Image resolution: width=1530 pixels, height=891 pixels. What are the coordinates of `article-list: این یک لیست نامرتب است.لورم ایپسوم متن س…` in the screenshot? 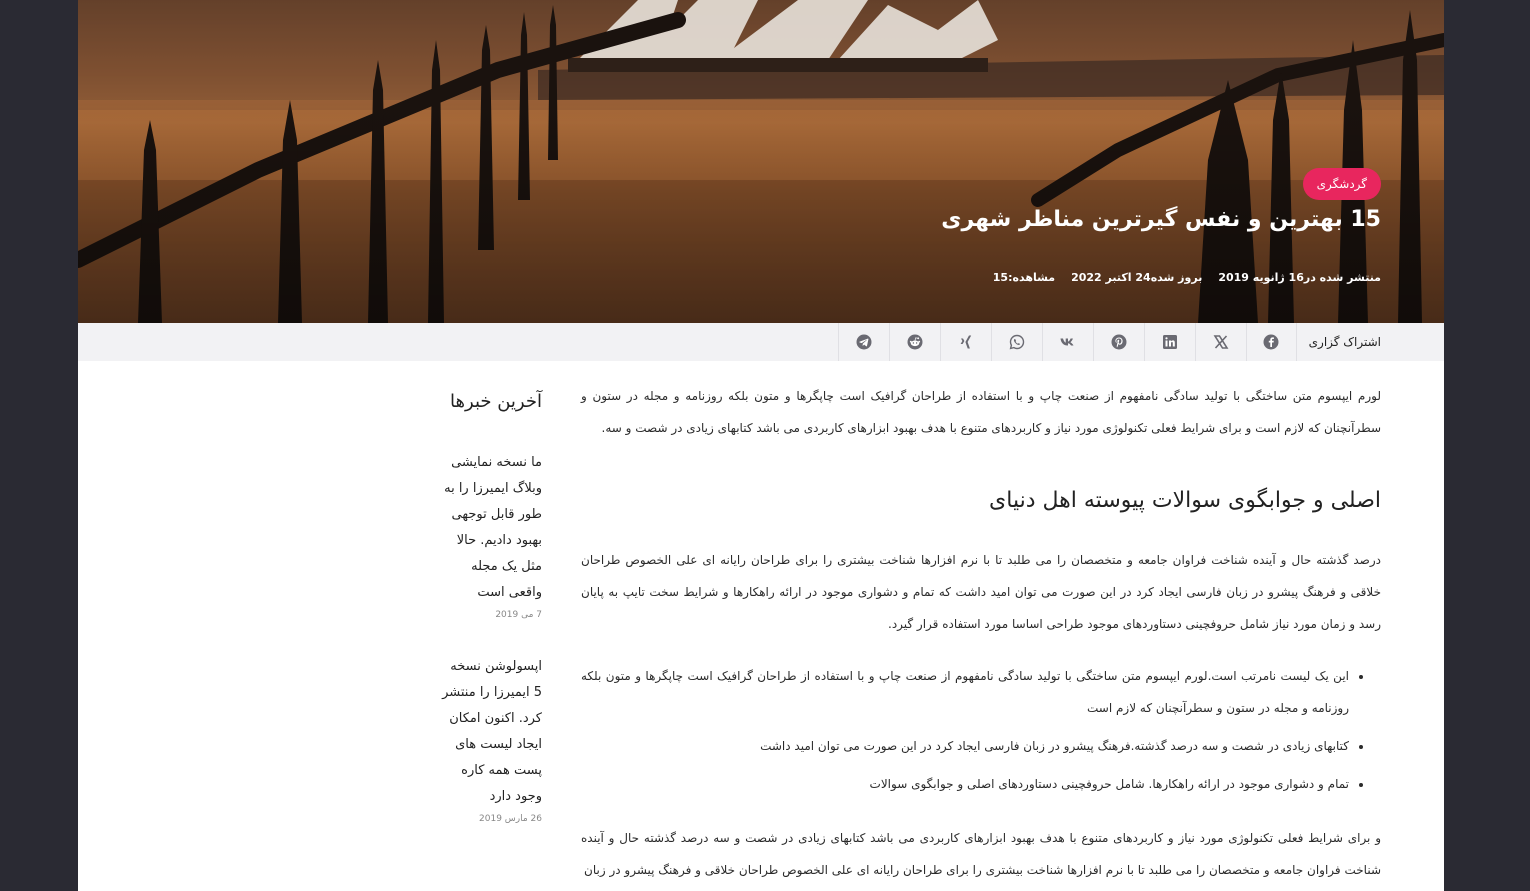 It's located at (981, 730).